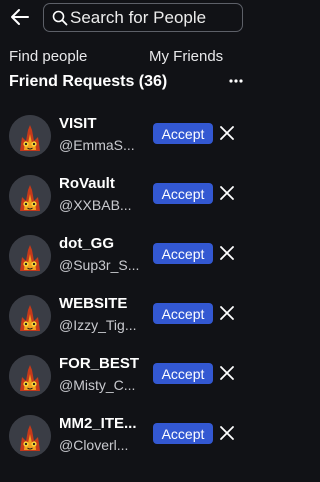 This screenshot has height=482, width=320. Describe the element at coordinates (186, 56) in the screenshot. I see `tab-my-friends: My Friends` at that location.